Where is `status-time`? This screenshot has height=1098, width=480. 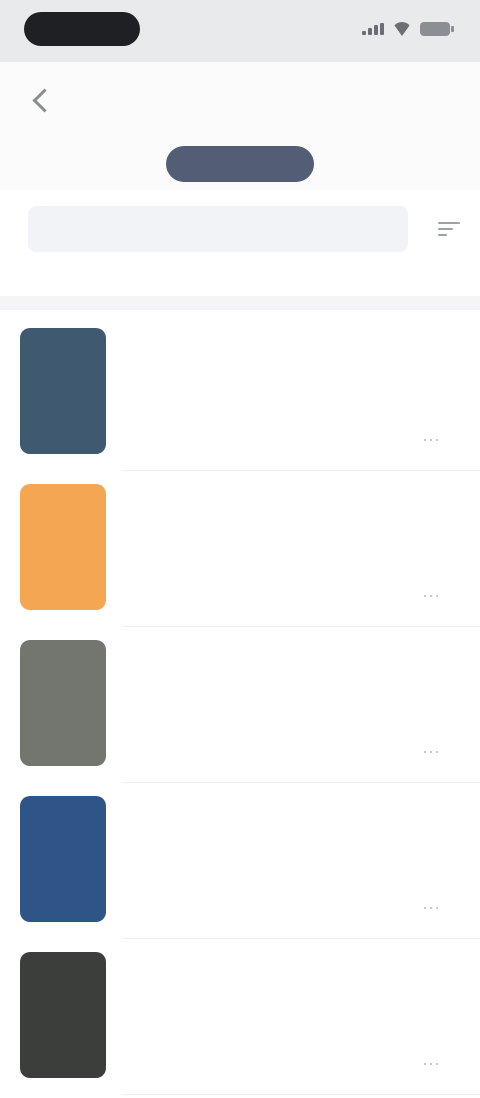
status-time is located at coordinates (82, 29).